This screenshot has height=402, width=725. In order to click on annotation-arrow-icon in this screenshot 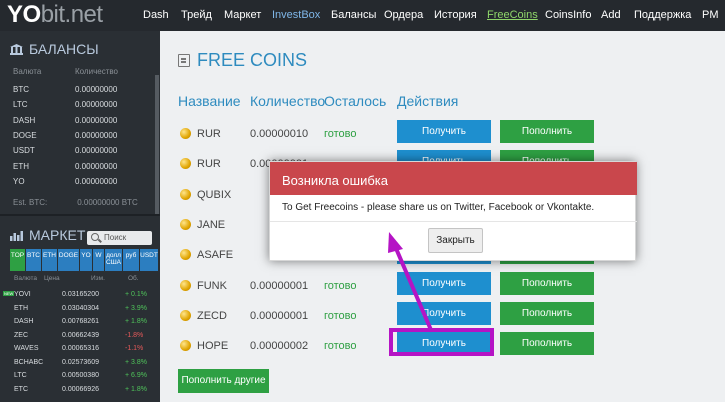, I will do `click(410, 282)`.